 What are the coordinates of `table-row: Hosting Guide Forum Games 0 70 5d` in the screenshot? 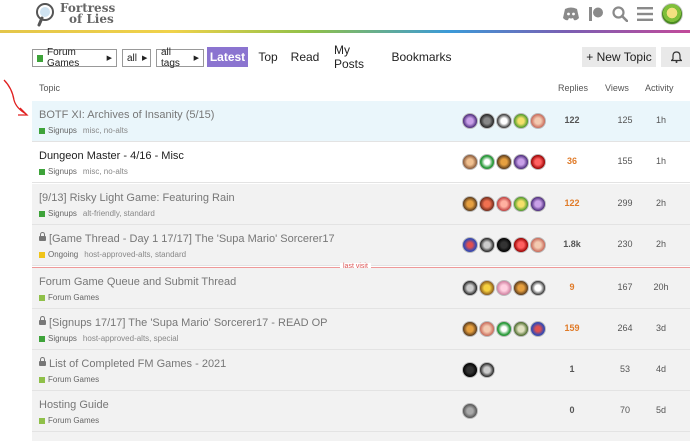 It's located at (361, 411).